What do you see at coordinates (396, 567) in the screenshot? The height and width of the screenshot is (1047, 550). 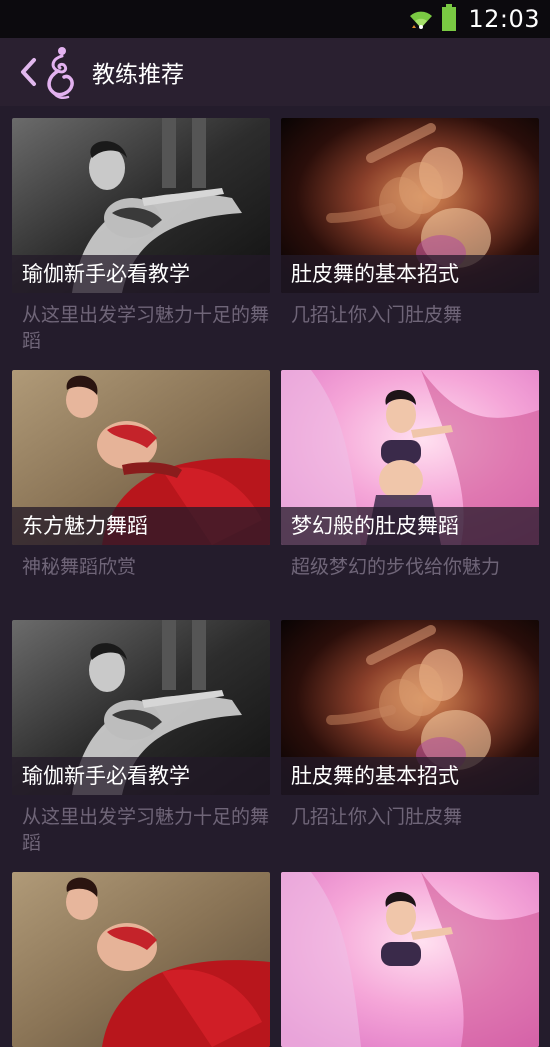 I see `card-description: 超级梦幻的步伐给你魅力` at bounding box center [396, 567].